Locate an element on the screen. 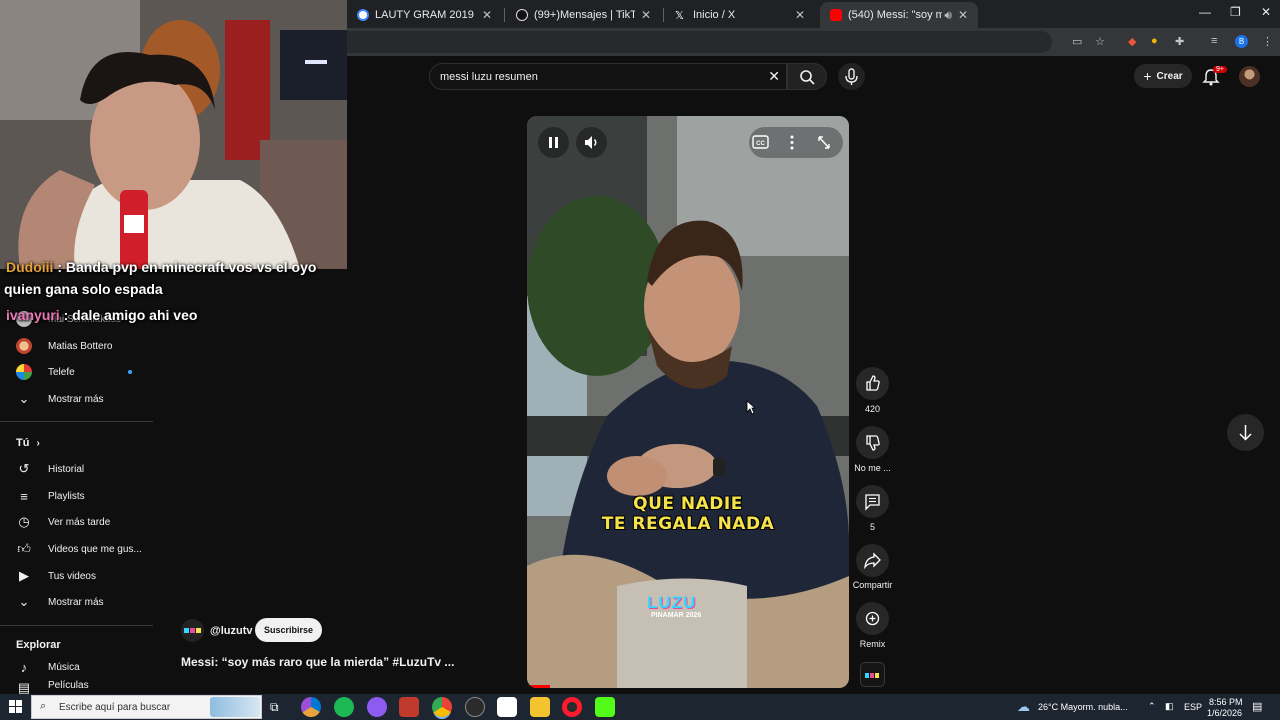 The image size is (1280, 720). search-query-text: messi luzu resumen is located at coordinates (489, 77).